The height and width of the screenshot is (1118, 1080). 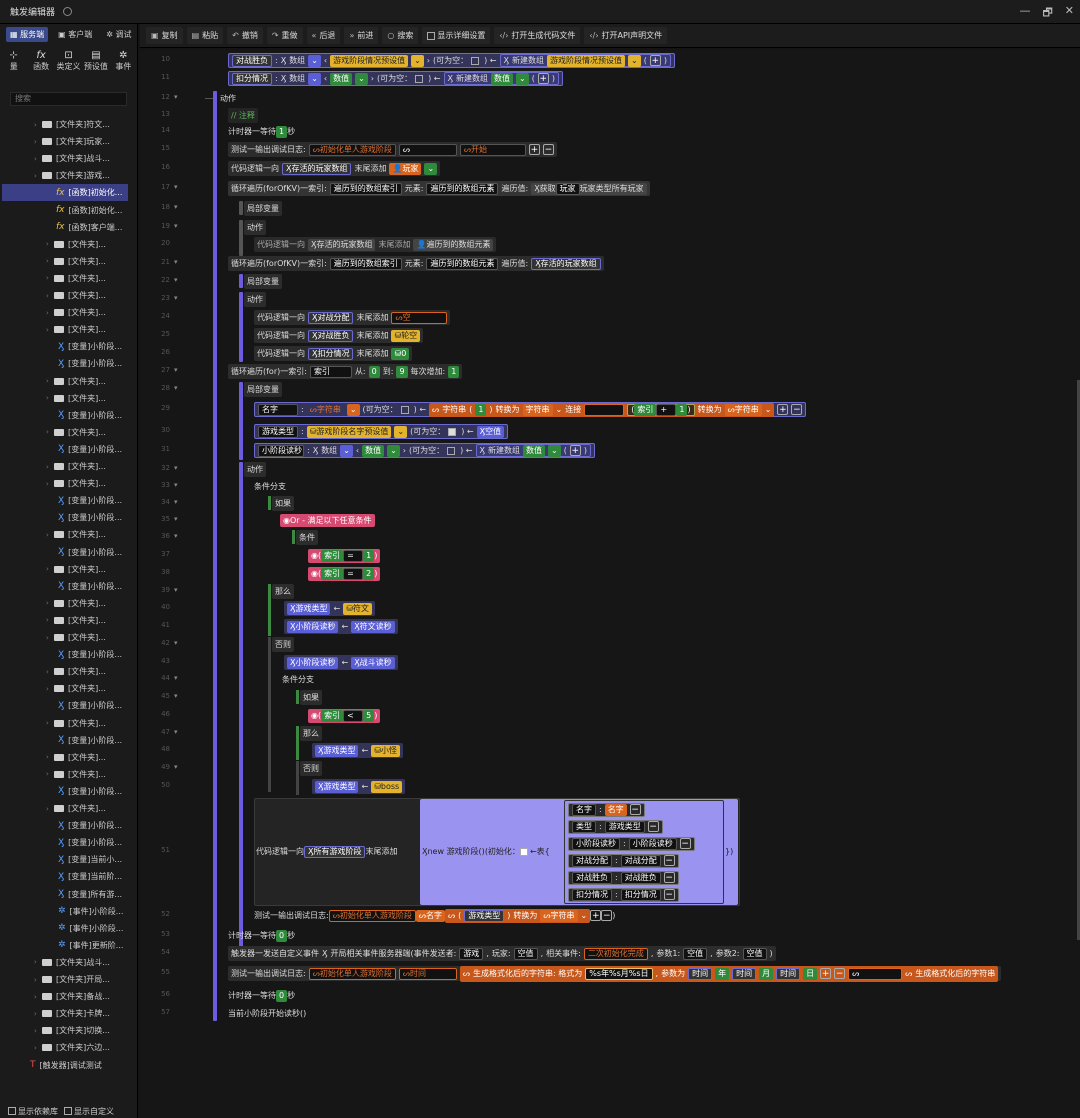 I want to click on append-action: 代码逻辑一向 Ӽ 所有游戏阶段 末尾添加, so click(x=326, y=851).